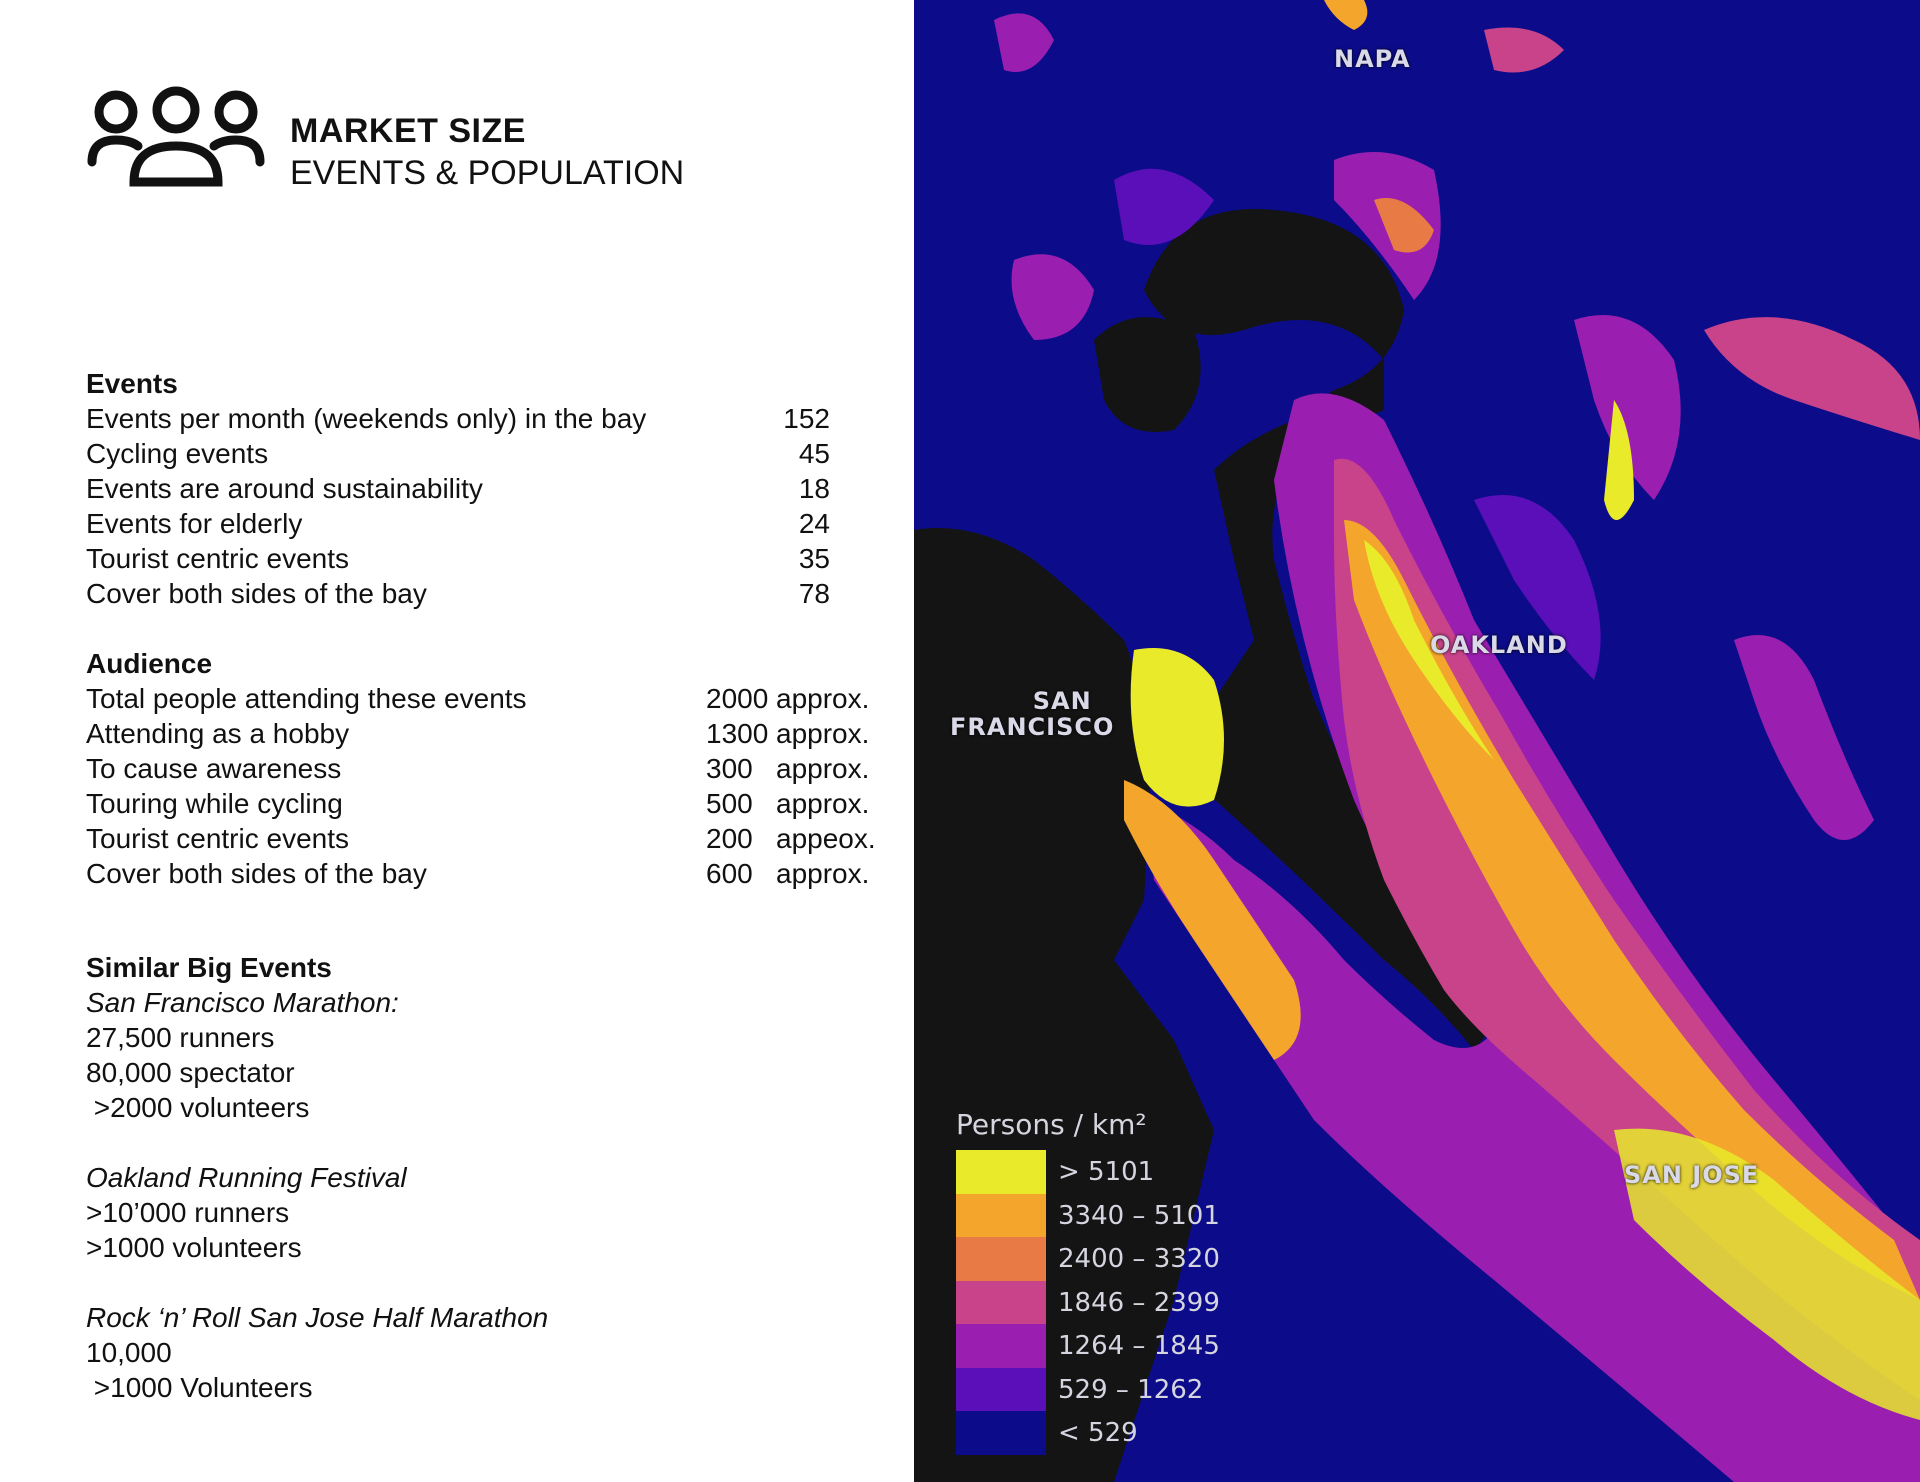 Image resolution: width=1920 pixels, height=1482 pixels. Describe the element at coordinates (1032, 714) in the screenshot. I see `city-label-san-francisco: SAN FRANCISCO` at that location.